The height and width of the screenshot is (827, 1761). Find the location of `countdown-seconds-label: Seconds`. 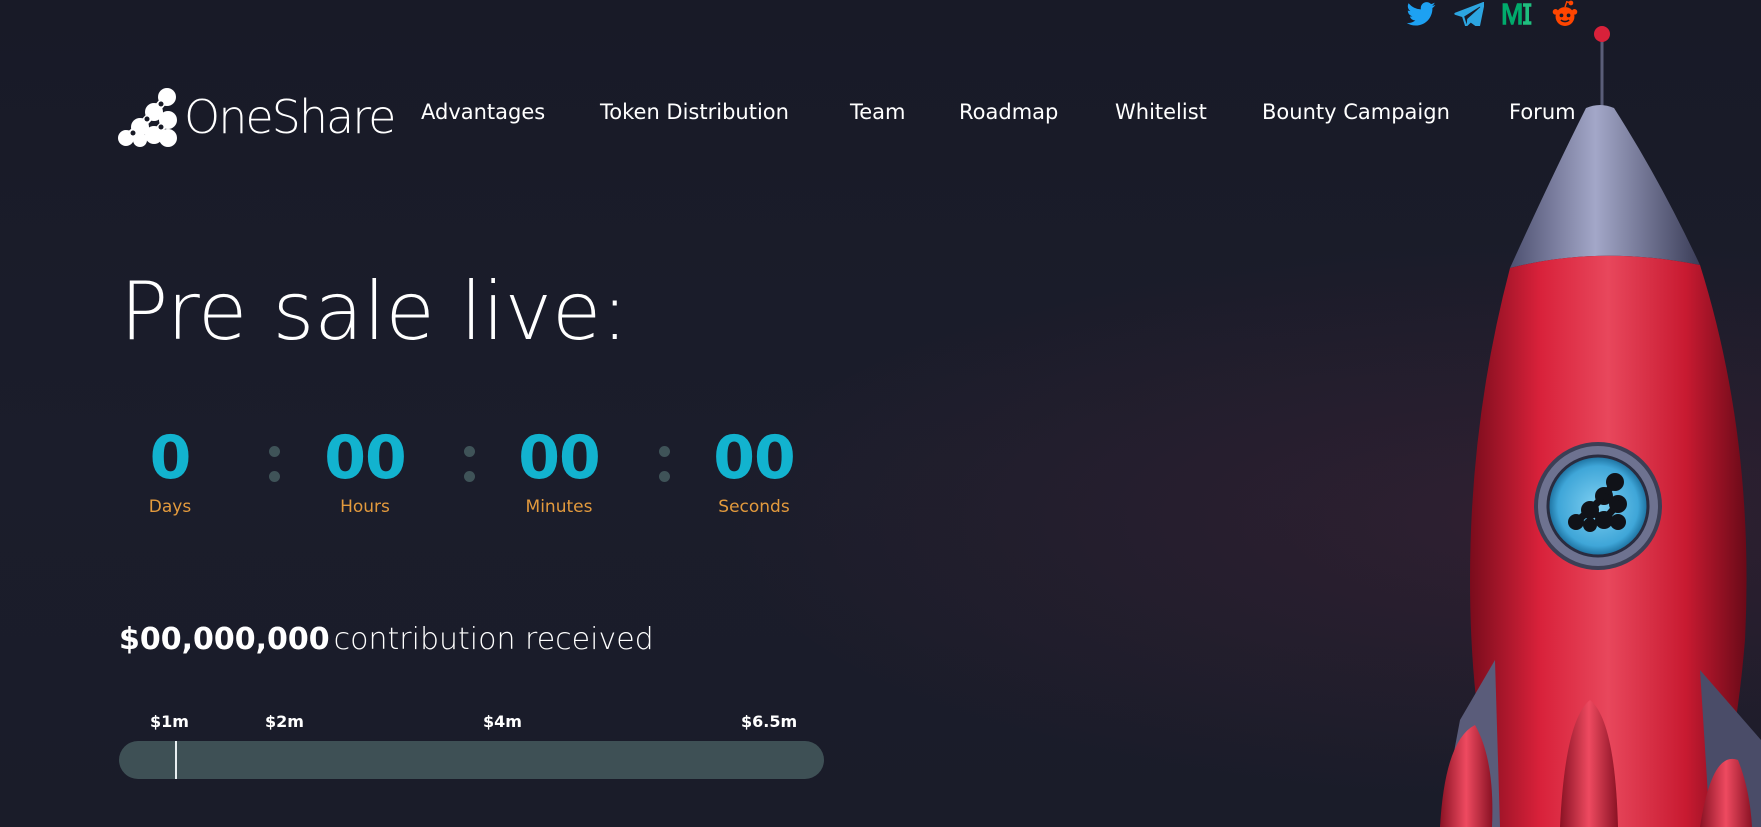

countdown-seconds-label: Seconds is located at coordinates (754, 507).